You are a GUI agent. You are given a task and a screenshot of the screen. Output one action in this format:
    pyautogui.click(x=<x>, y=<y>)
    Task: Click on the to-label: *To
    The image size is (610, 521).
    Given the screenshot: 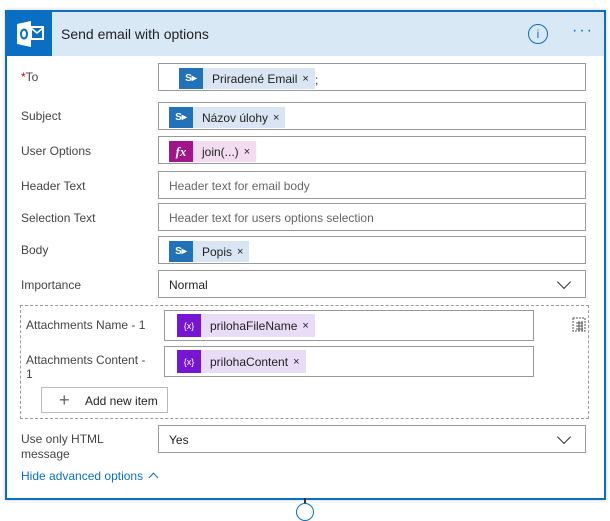 What is the action you would take?
    pyautogui.click(x=30, y=77)
    